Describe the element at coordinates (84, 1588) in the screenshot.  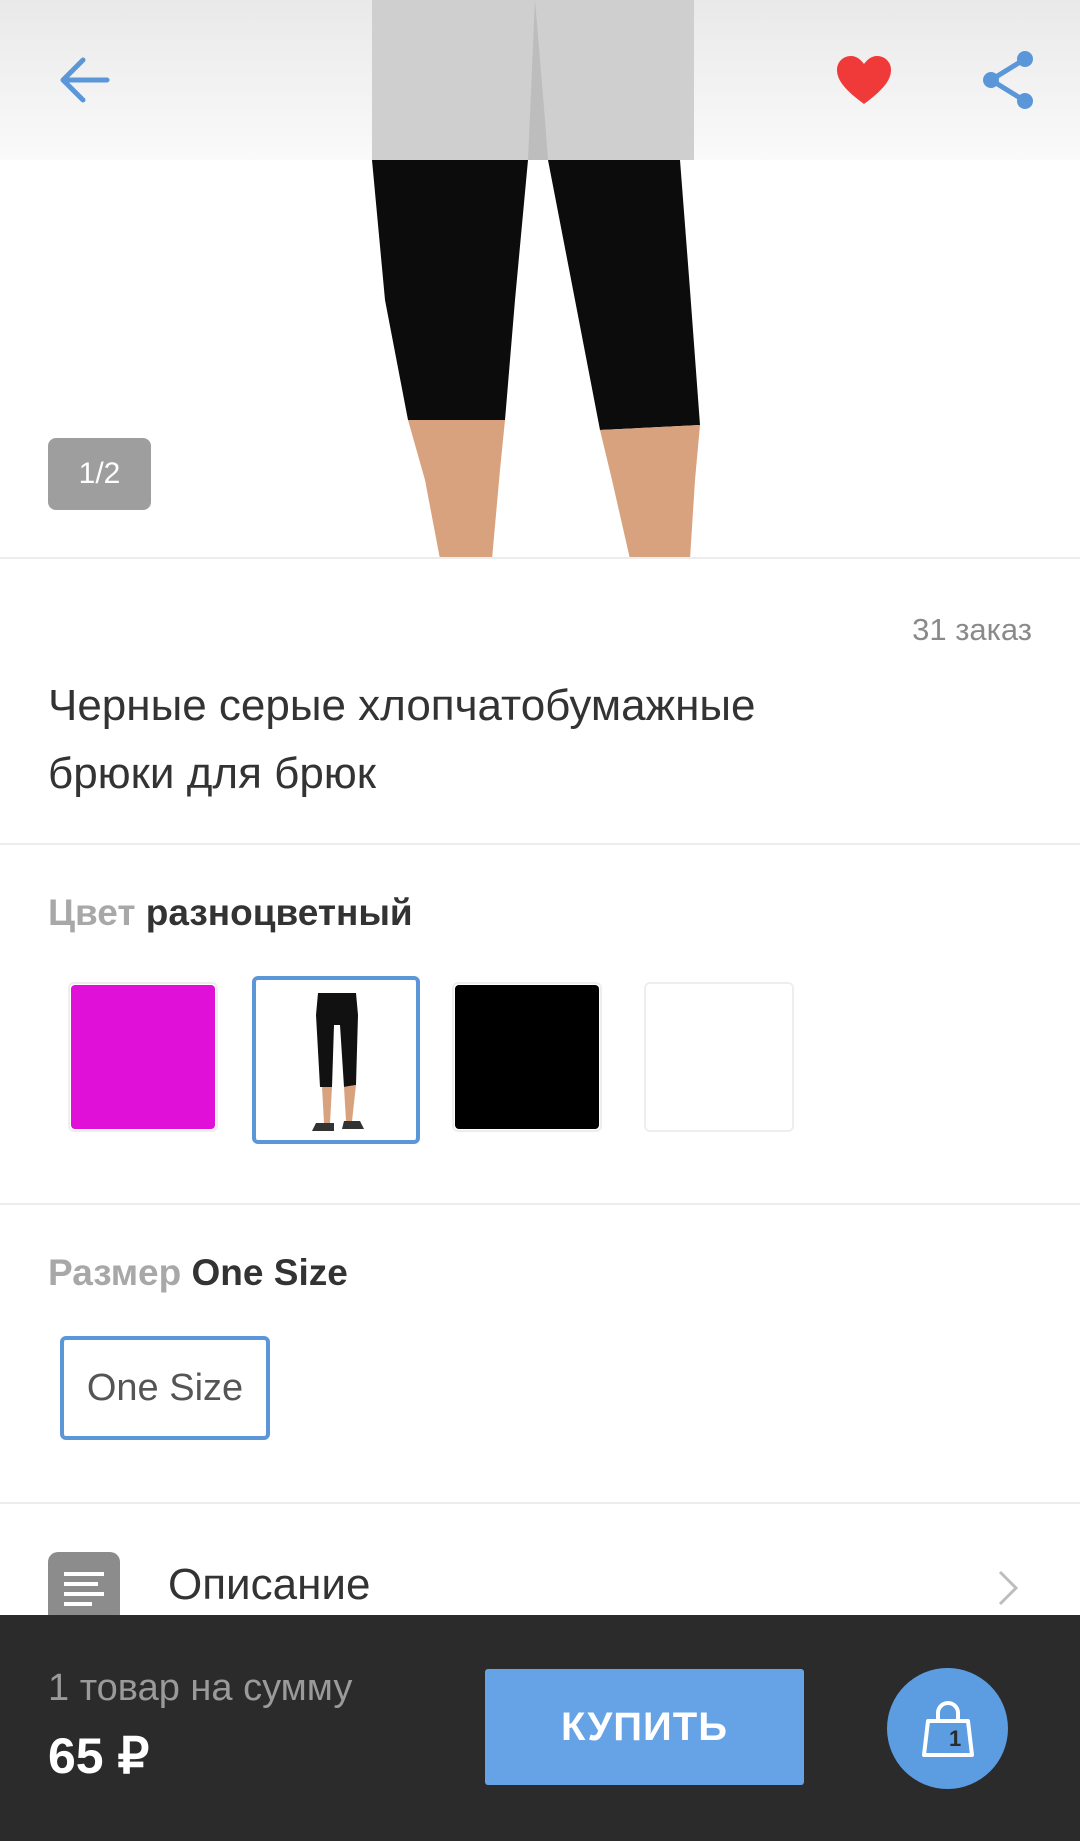
I see `description-icon` at that location.